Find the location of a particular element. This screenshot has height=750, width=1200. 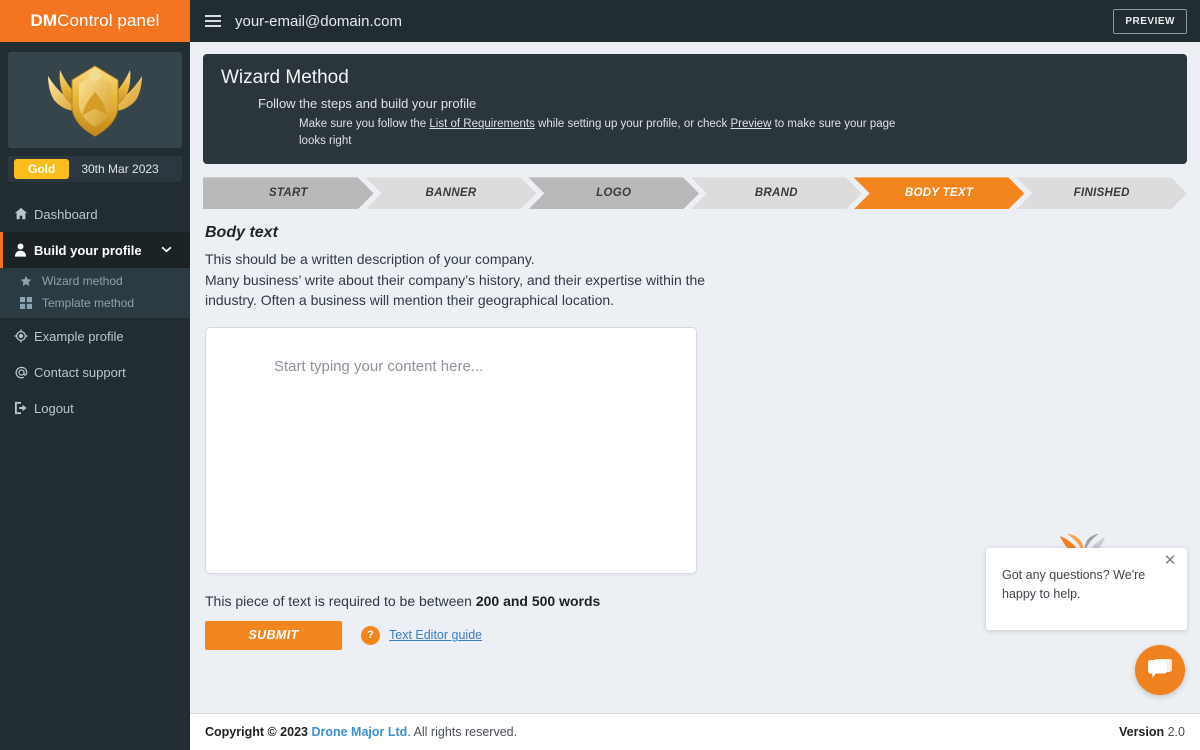

sidebar-item-label: Contact support is located at coordinates (80, 372).